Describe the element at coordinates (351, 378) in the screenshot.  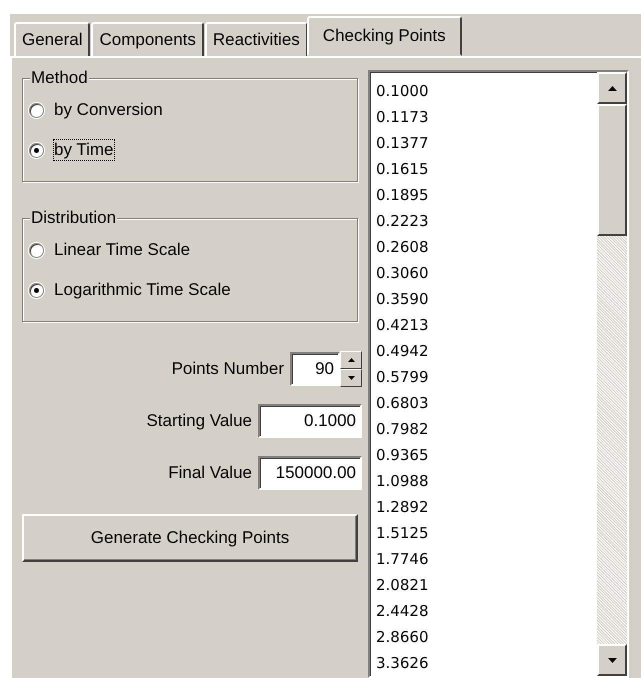
I see `down-arrow-icon` at that location.